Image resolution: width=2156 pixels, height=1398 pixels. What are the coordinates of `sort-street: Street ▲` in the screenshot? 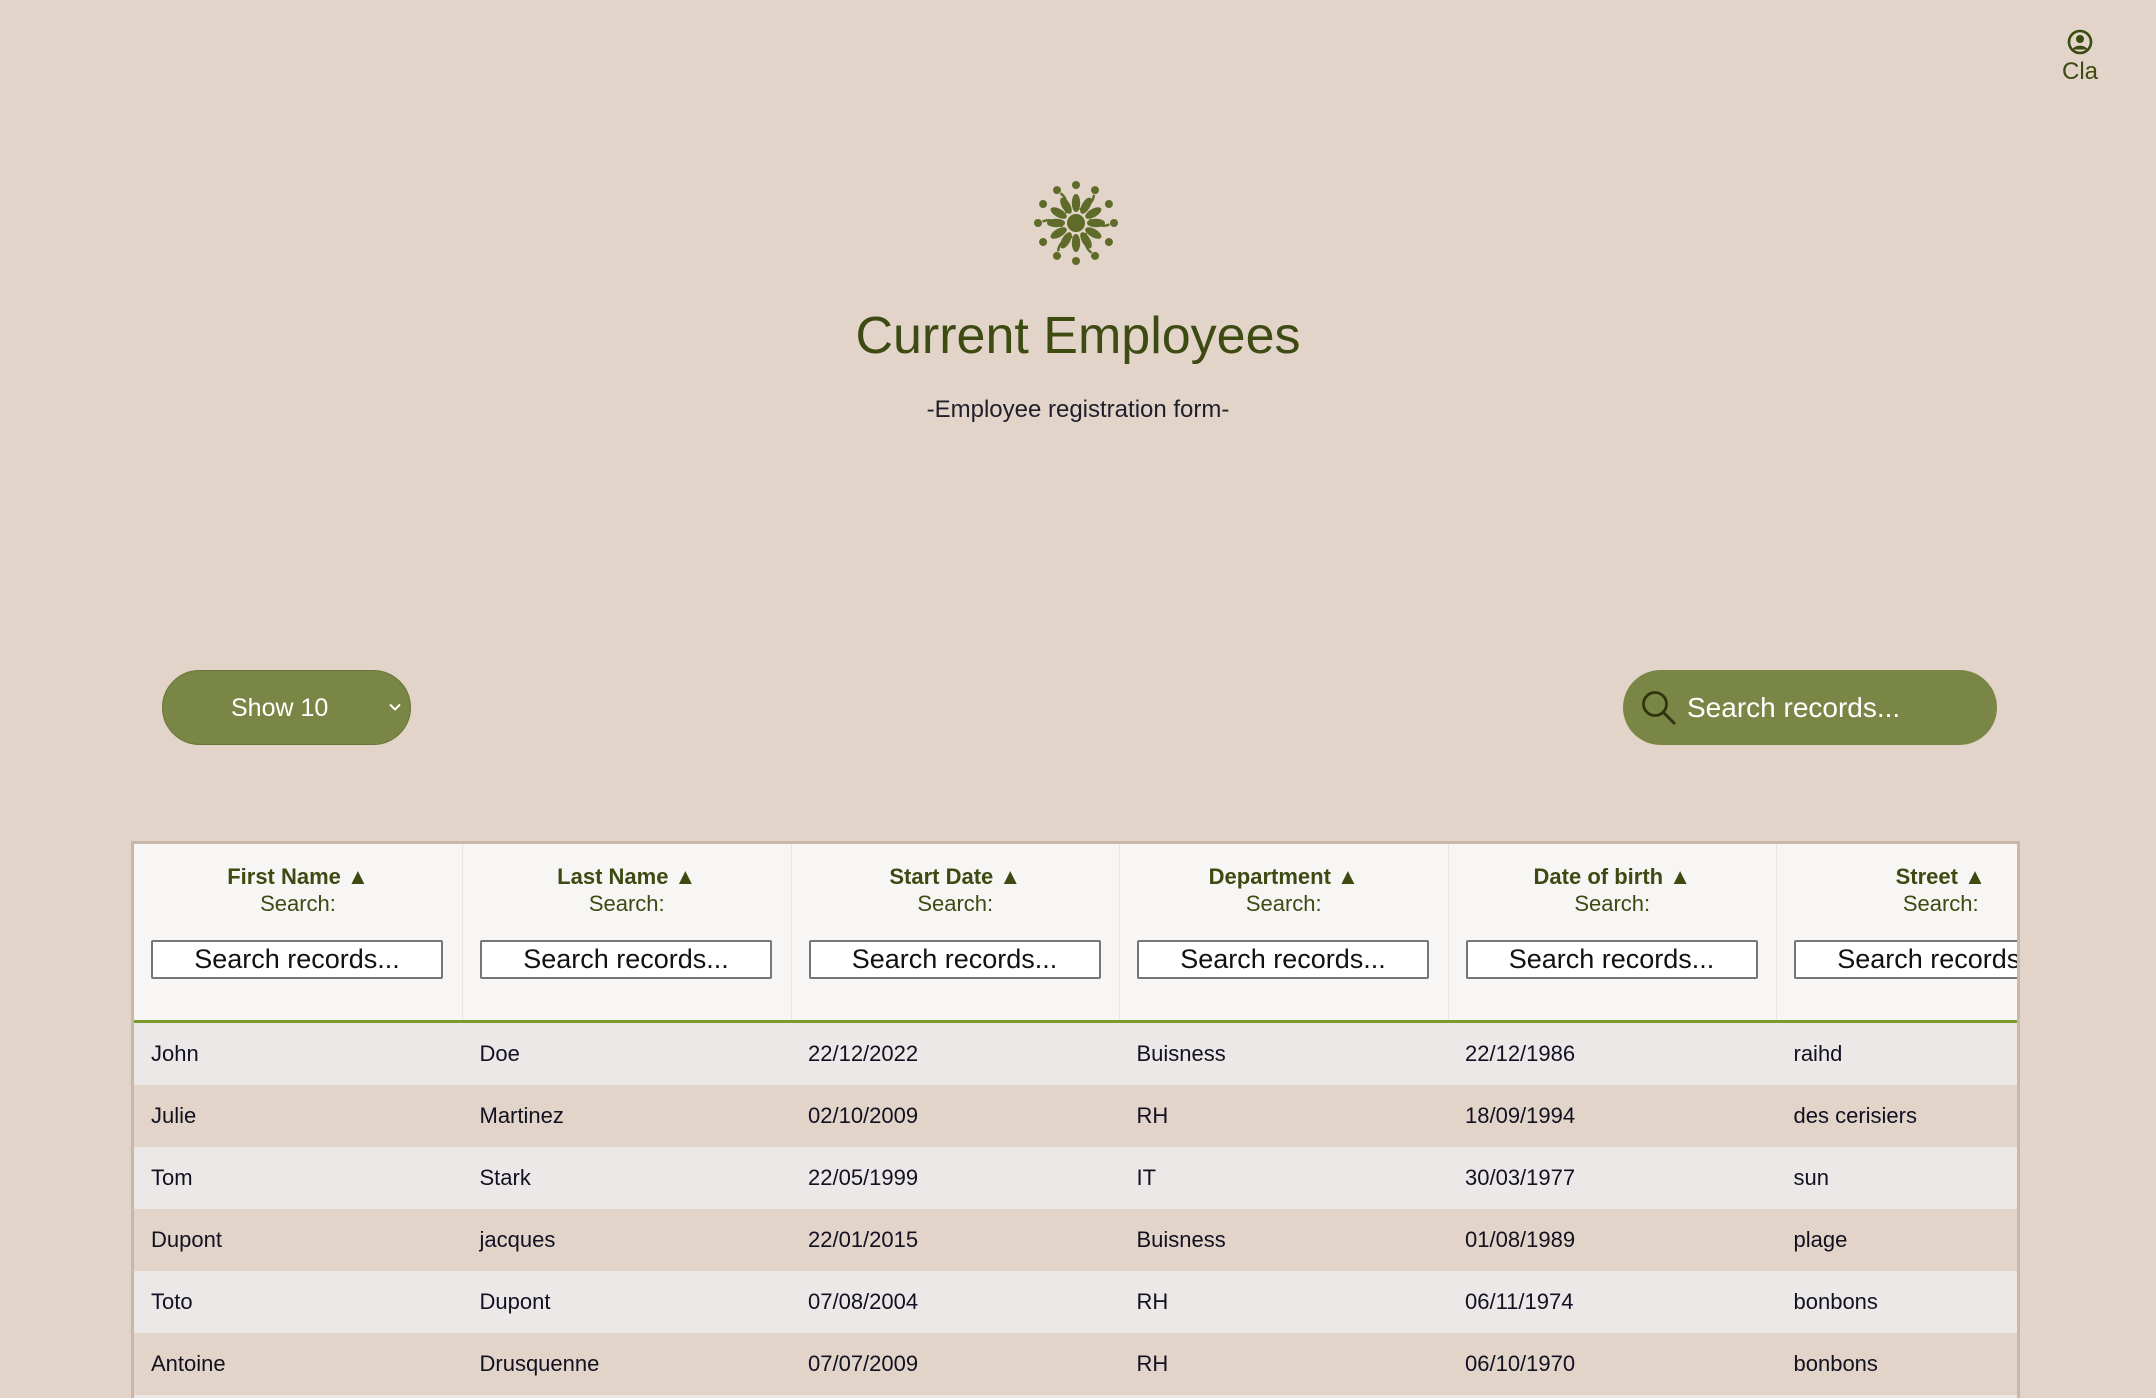 It's located at (1897, 877).